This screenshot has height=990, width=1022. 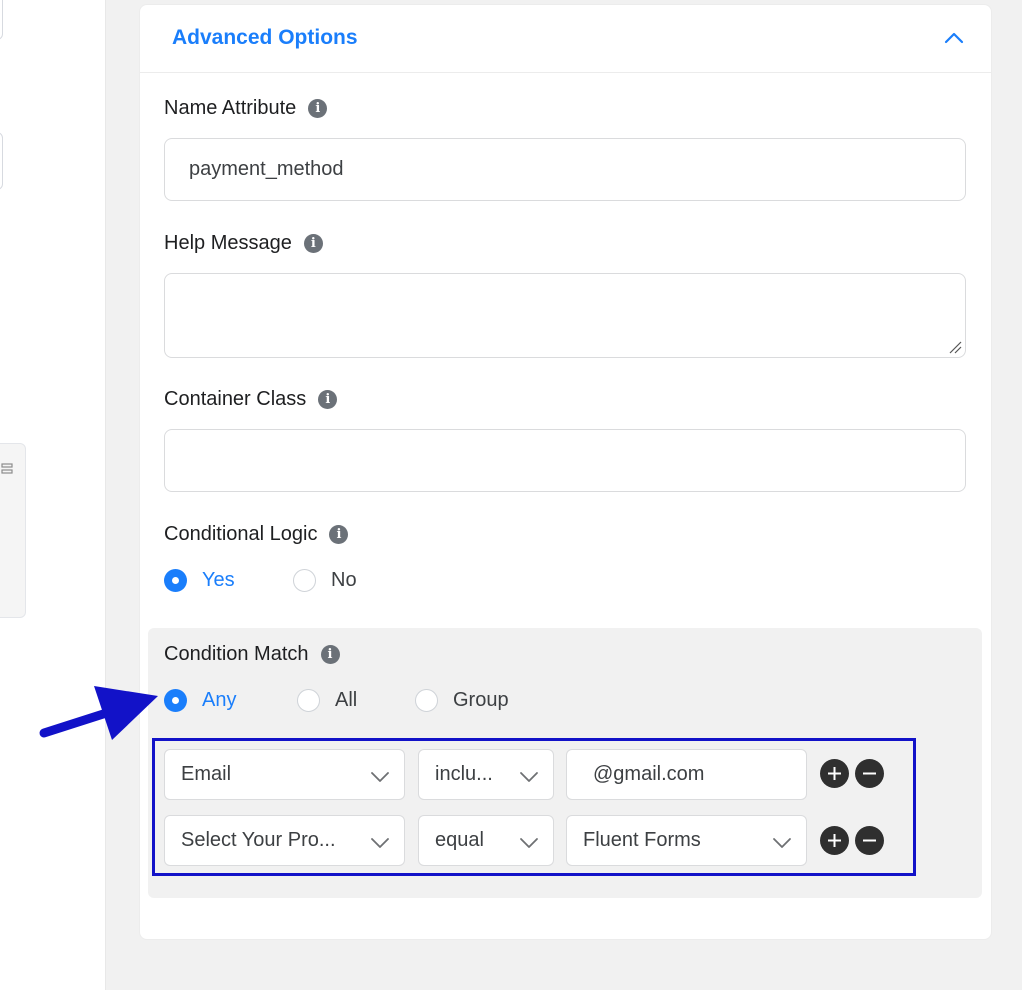 What do you see at coordinates (53, 495) in the screenshot?
I see `left-panel` at bounding box center [53, 495].